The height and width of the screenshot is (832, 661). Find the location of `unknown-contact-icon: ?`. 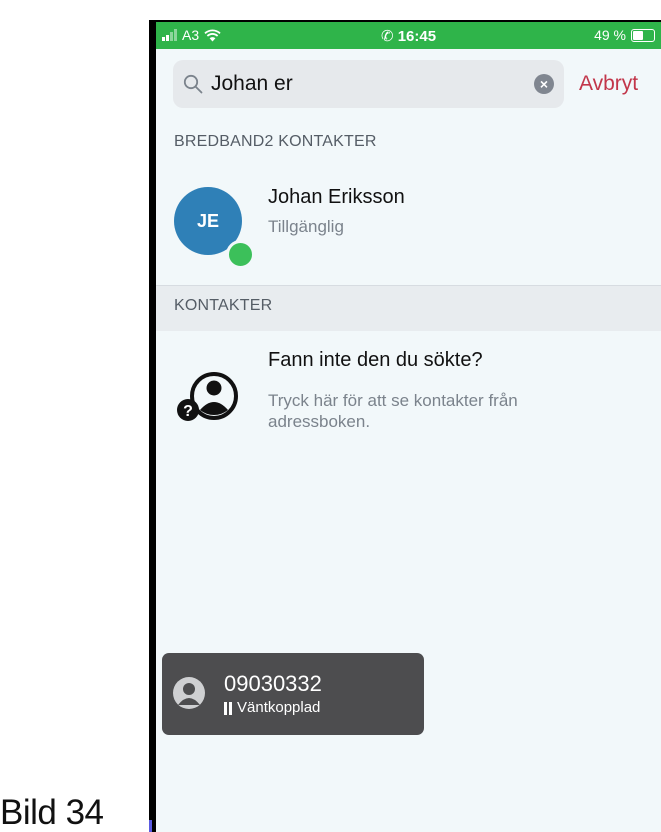

unknown-contact-icon: ? is located at coordinates (207, 396).